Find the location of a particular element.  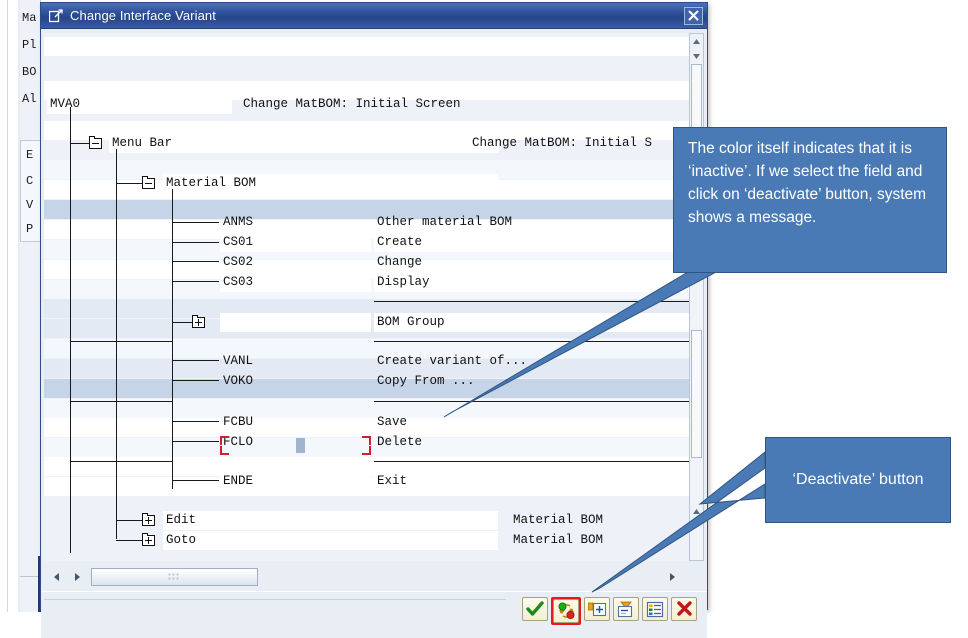

tree-text-ende: Exit is located at coordinates (533, 481).